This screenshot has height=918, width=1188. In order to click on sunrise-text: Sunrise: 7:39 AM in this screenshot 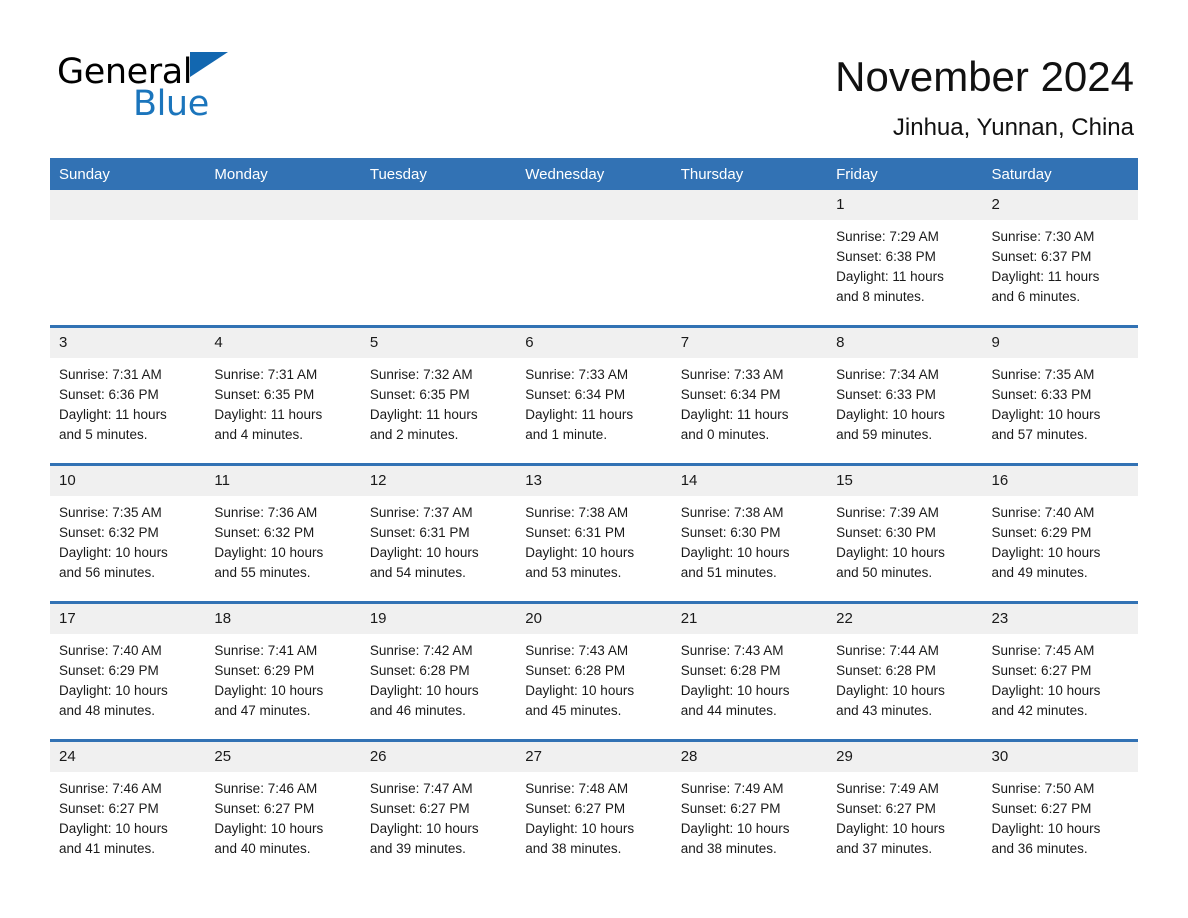, I will do `click(887, 512)`.